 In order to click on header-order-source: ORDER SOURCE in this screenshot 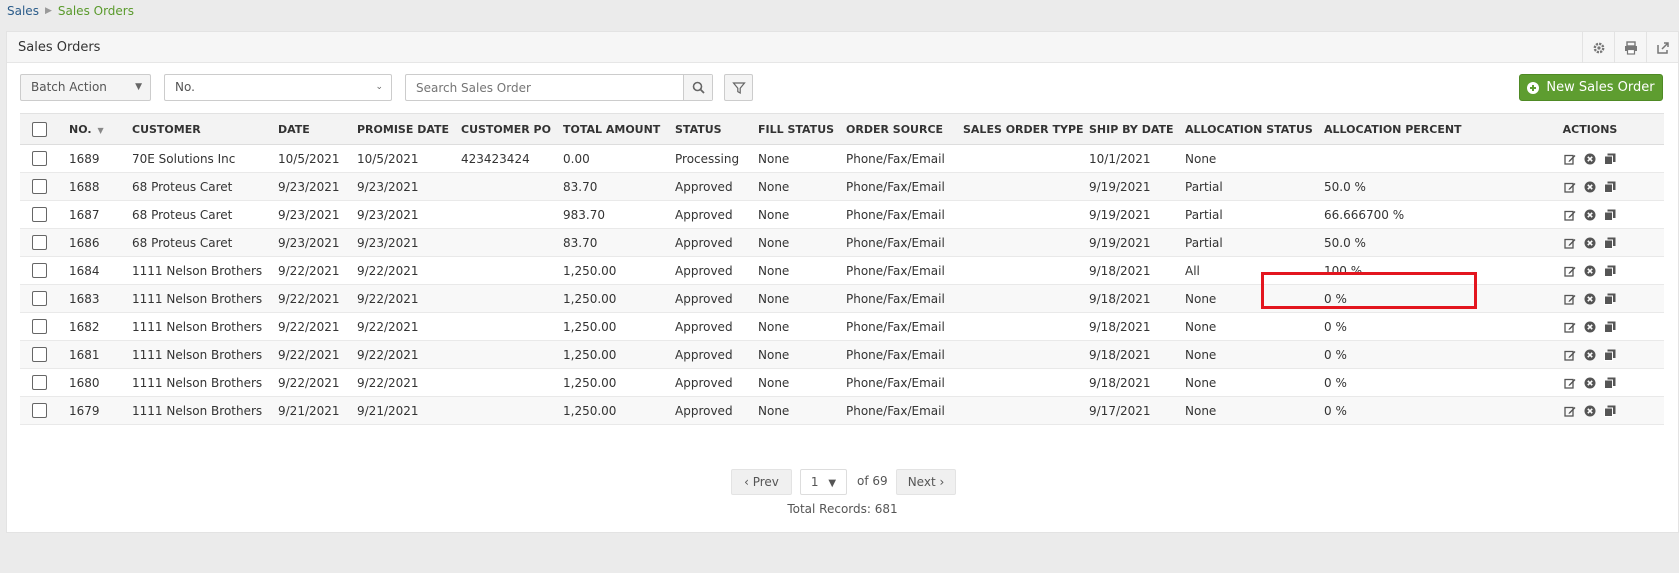, I will do `click(896, 129)`.